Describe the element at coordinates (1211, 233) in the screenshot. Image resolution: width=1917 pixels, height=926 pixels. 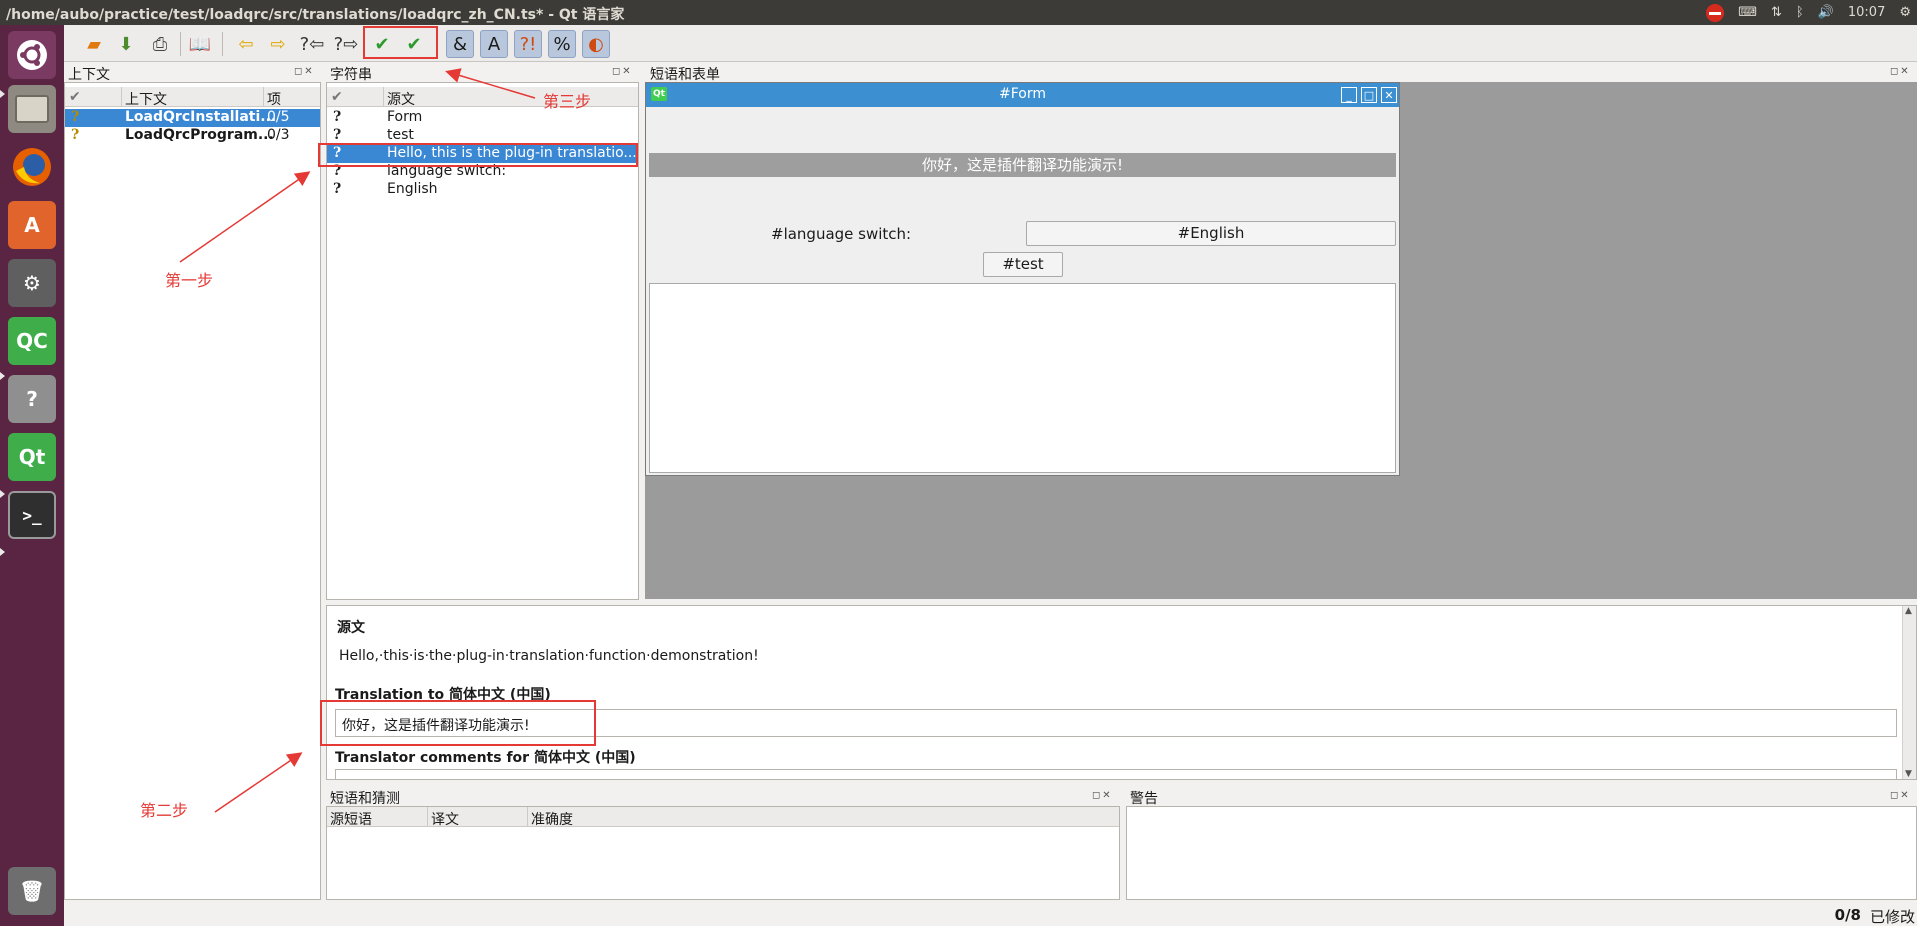
I see `english-button: #English` at that location.